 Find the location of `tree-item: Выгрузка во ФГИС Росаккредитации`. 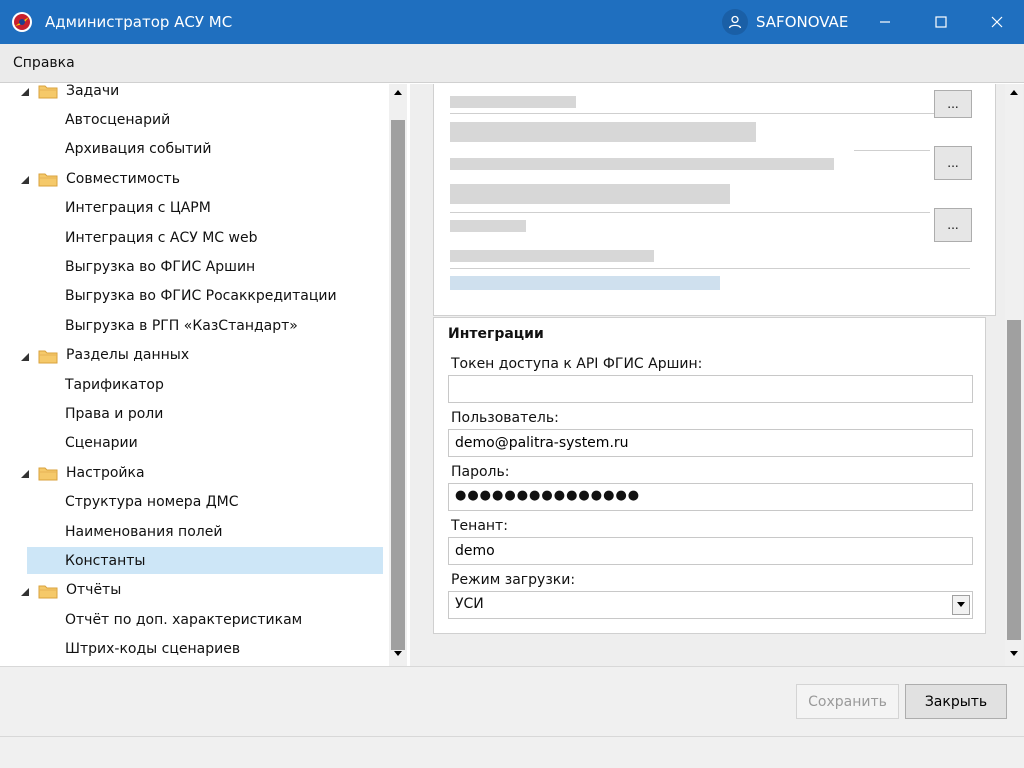

tree-item: Выгрузка во ФГИС Росаккредитации is located at coordinates (193, 296).